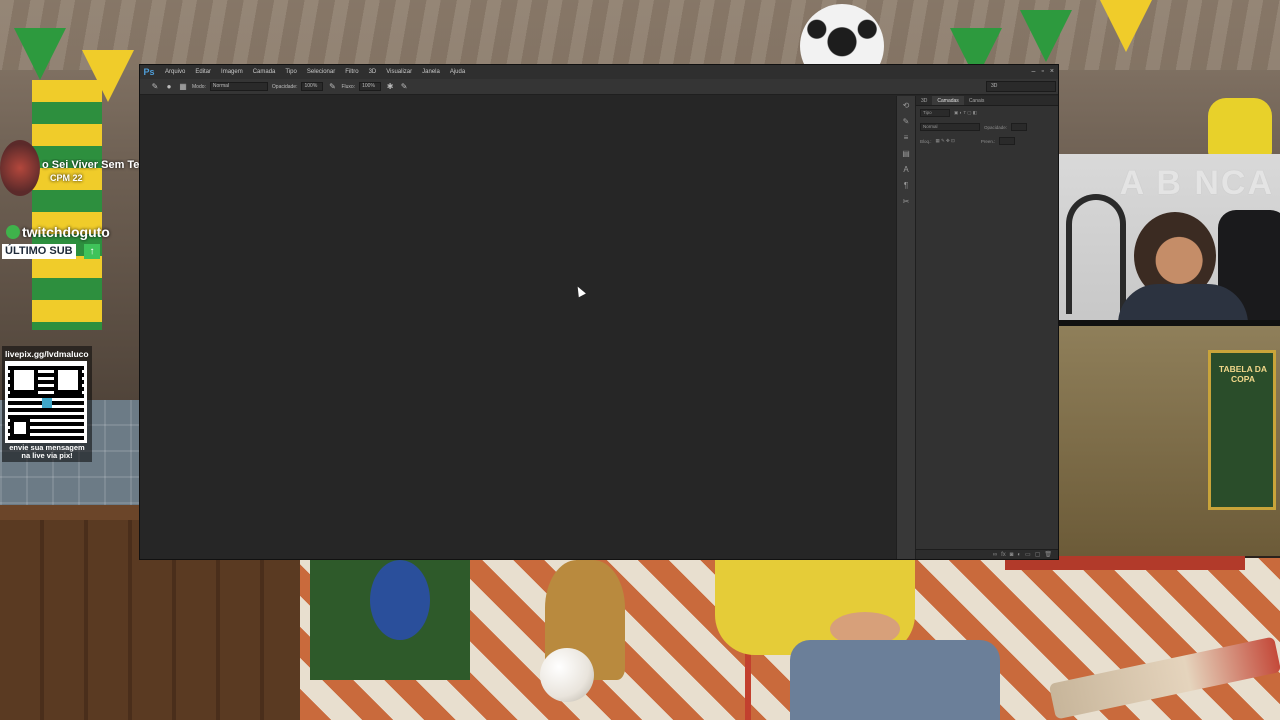  I want to click on song-artist: CPM 22, so click(66, 178).